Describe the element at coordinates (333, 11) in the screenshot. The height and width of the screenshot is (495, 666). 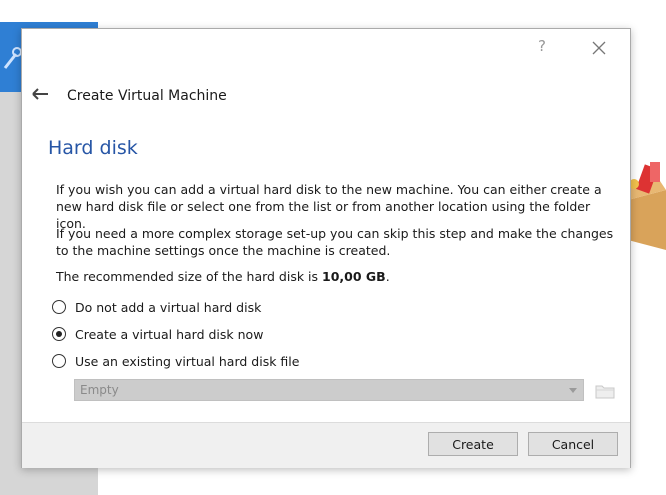
I see `background-window-top` at that location.